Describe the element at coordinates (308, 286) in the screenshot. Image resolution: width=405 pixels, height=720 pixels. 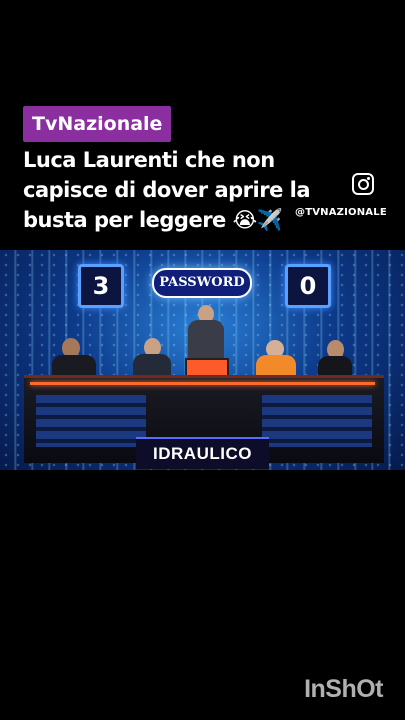
I see `score-right: 0` at that location.